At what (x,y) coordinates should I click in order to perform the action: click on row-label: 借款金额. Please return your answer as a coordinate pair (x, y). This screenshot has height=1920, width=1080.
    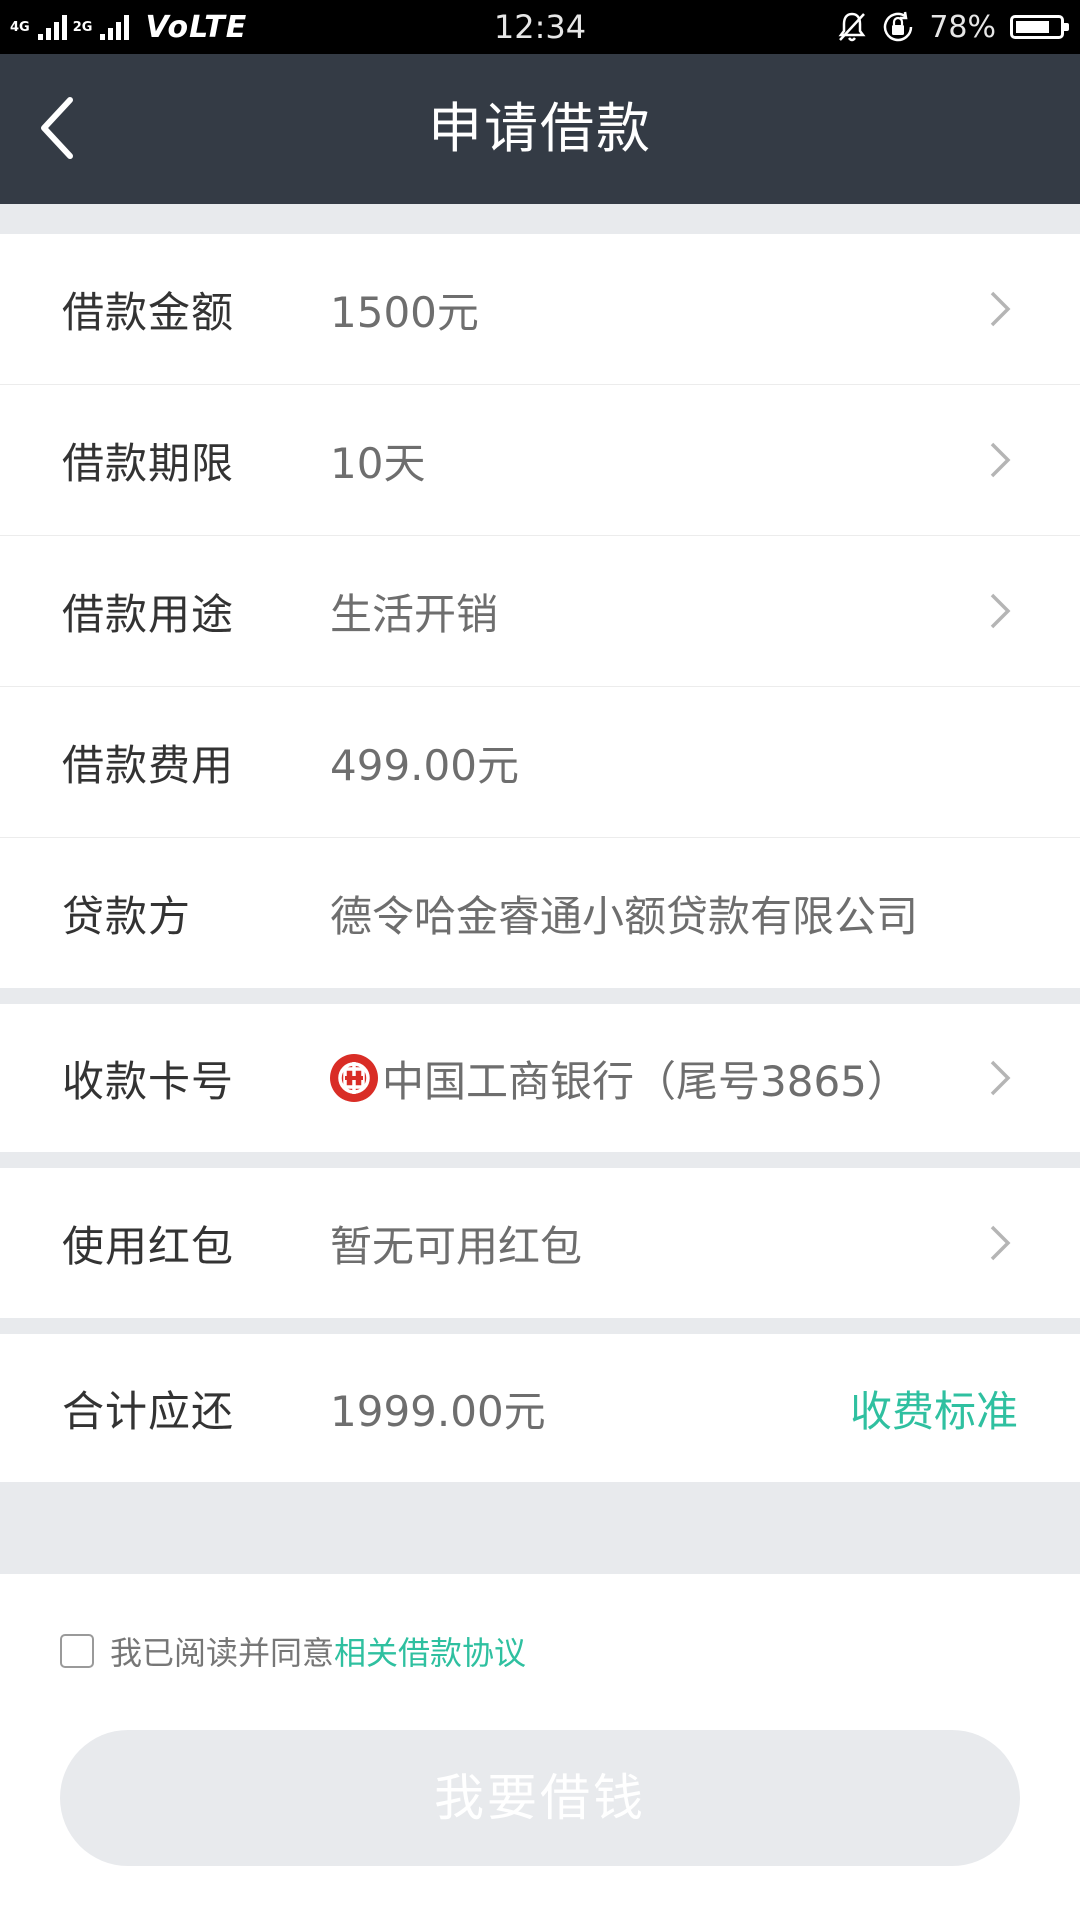
    Looking at the image, I should click on (148, 312).